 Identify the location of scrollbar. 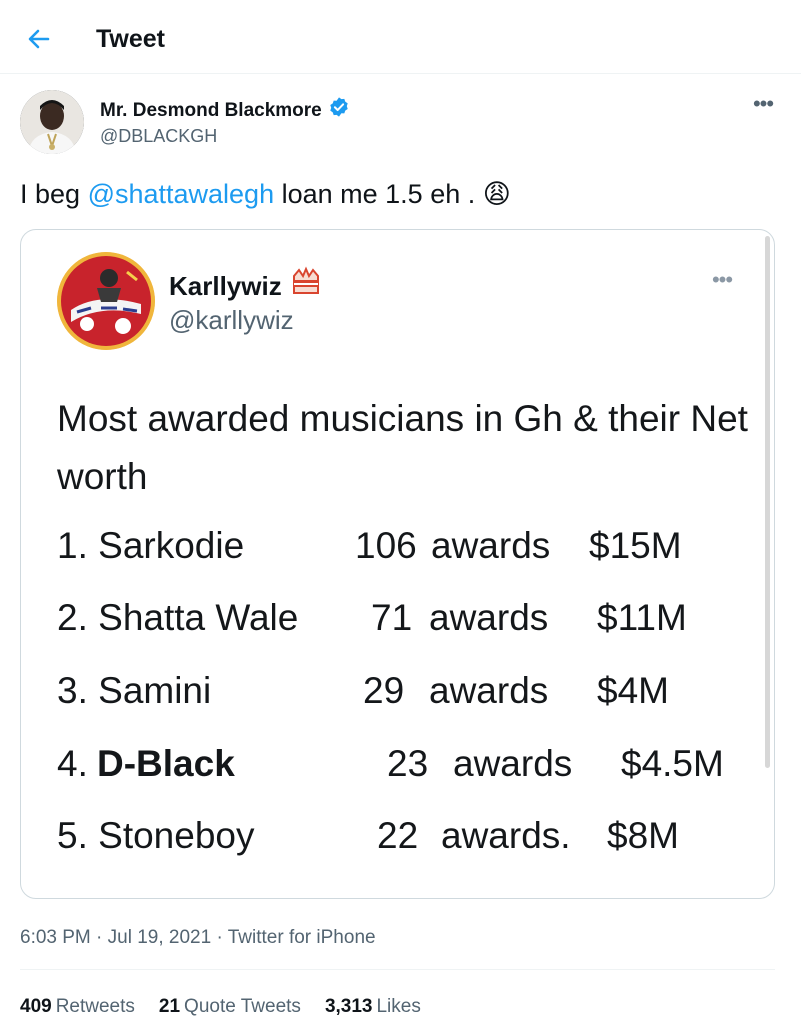
(767, 502).